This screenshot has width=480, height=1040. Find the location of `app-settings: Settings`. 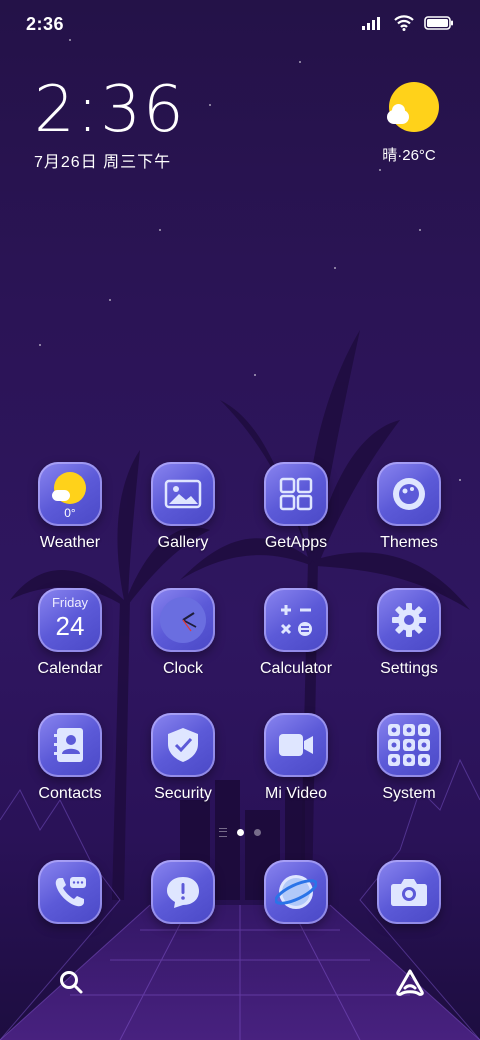

app-settings: Settings is located at coordinates (409, 633).